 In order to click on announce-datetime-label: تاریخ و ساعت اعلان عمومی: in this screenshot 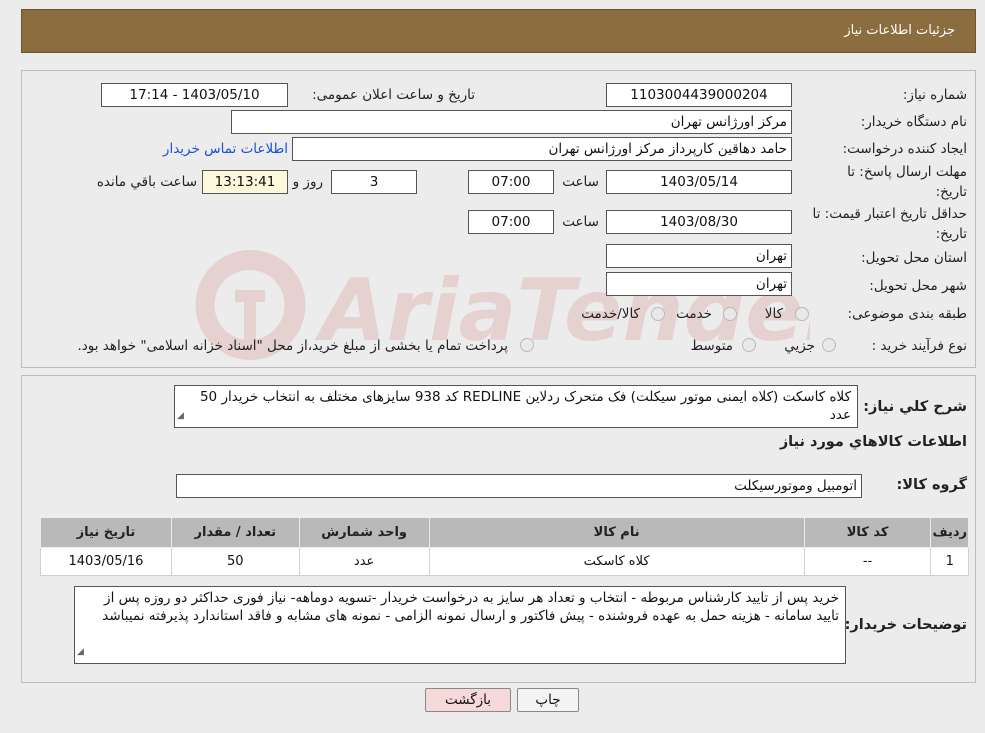, I will do `click(393, 95)`.